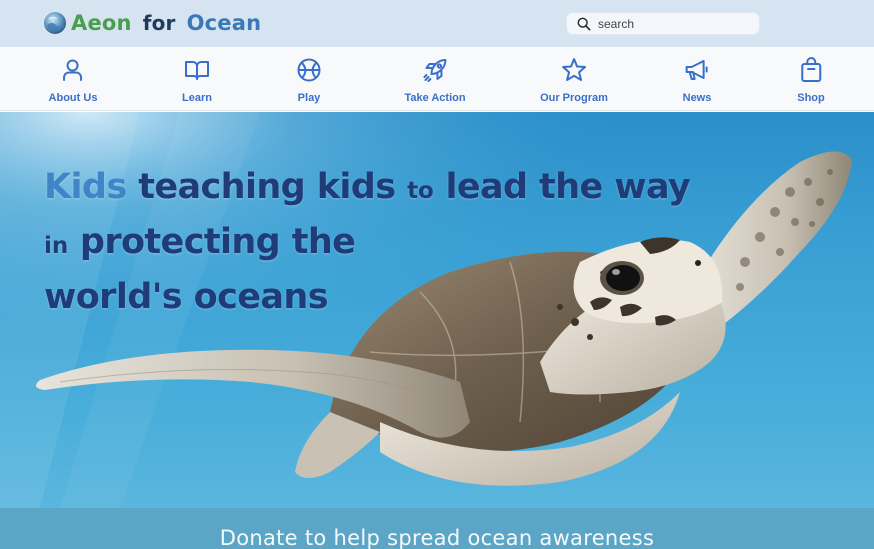 This screenshot has height=549, width=874. Describe the element at coordinates (159, 23) in the screenshot. I see `logo-word-for: for` at that location.